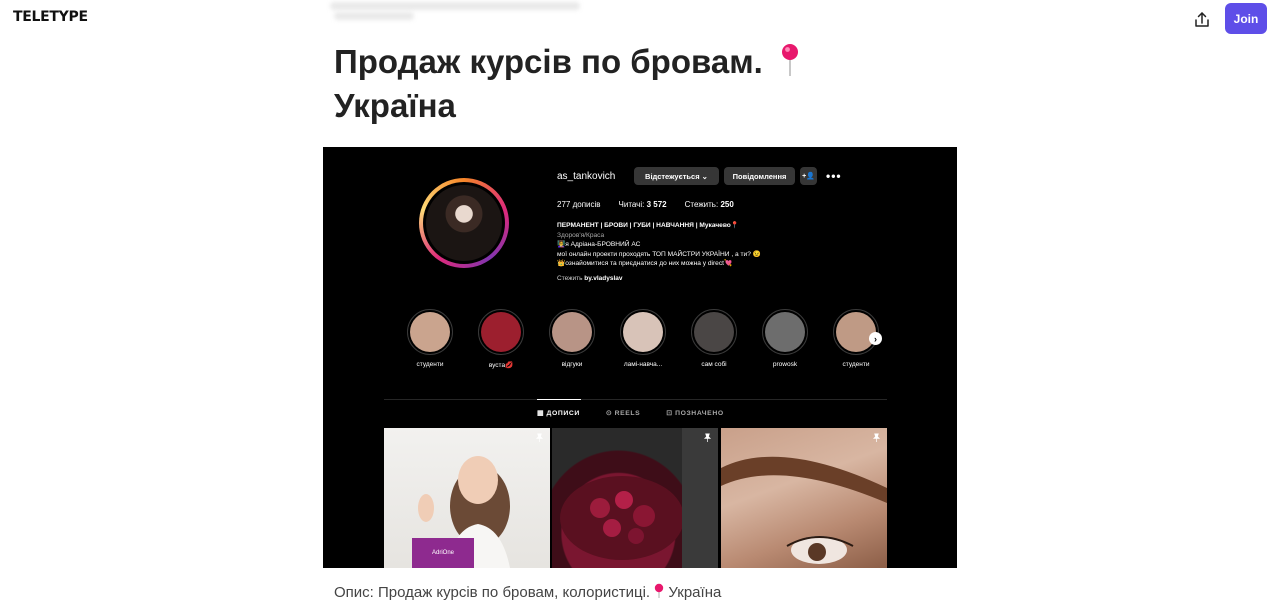  I want to click on ig-tabs: ▦ ДОПИСИ ⊙ REELS ⊡ ПОЗНАЧЕНО, so click(630, 413).